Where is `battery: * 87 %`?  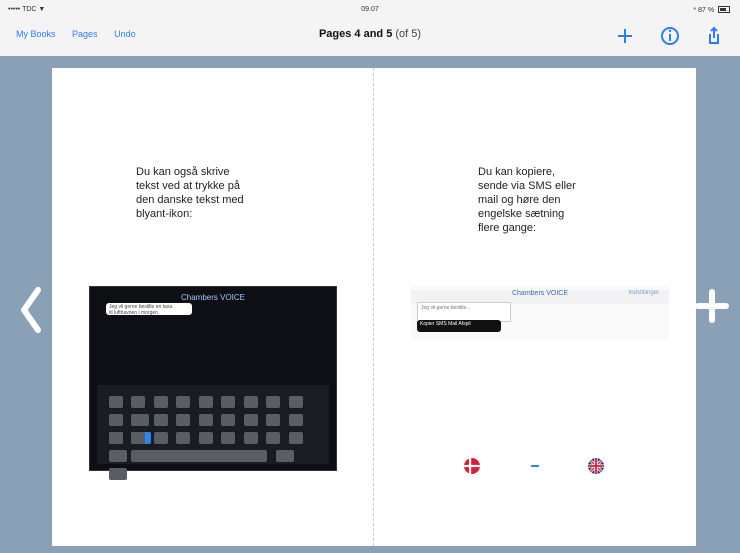
battery: * 87 % is located at coordinates (711, 10).